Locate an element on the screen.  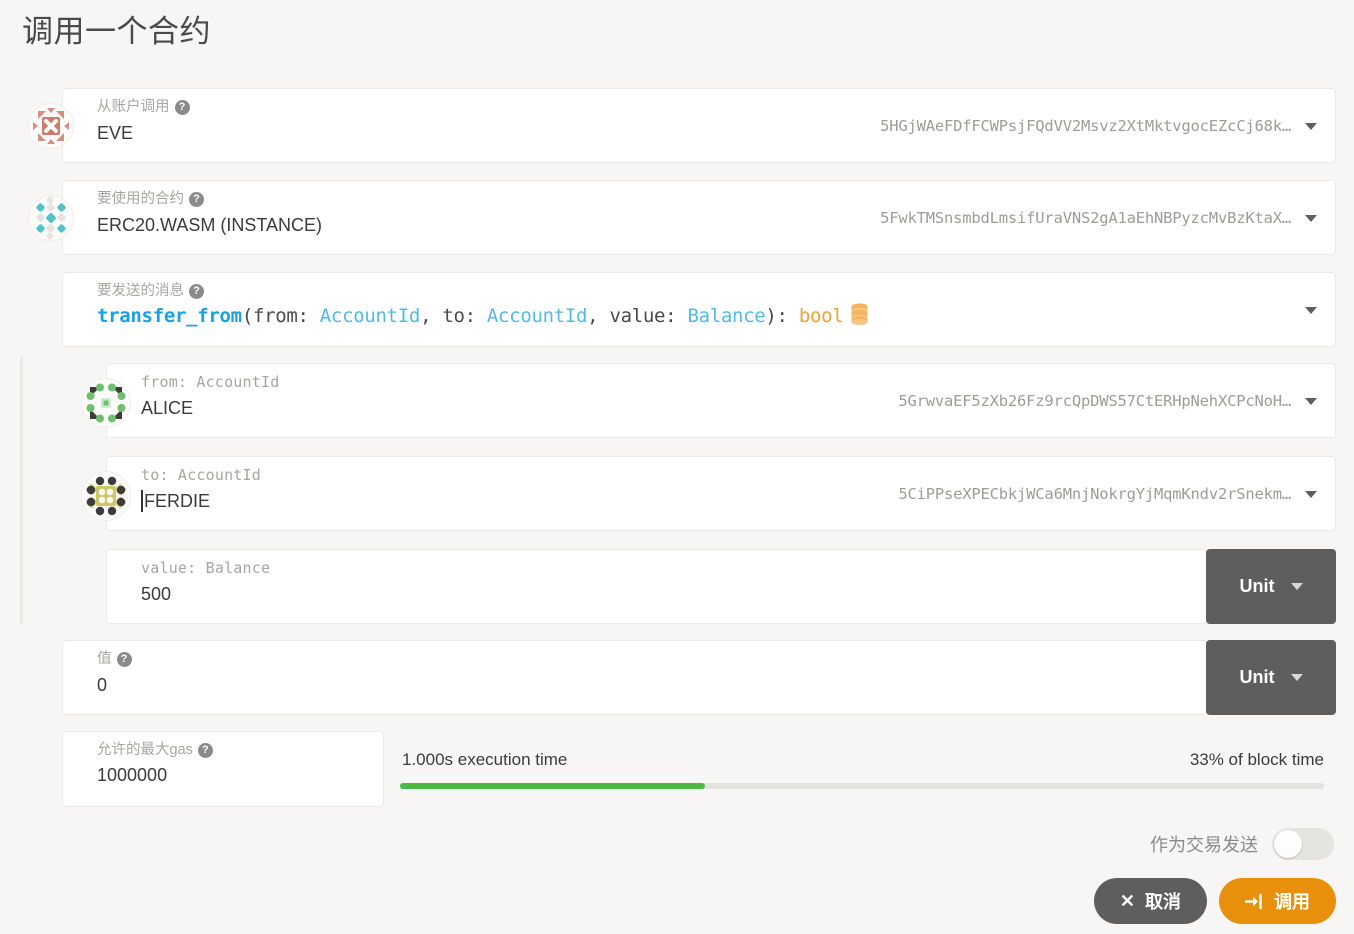
arg-to-value: FERDIE is located at coordinates (177, 501).